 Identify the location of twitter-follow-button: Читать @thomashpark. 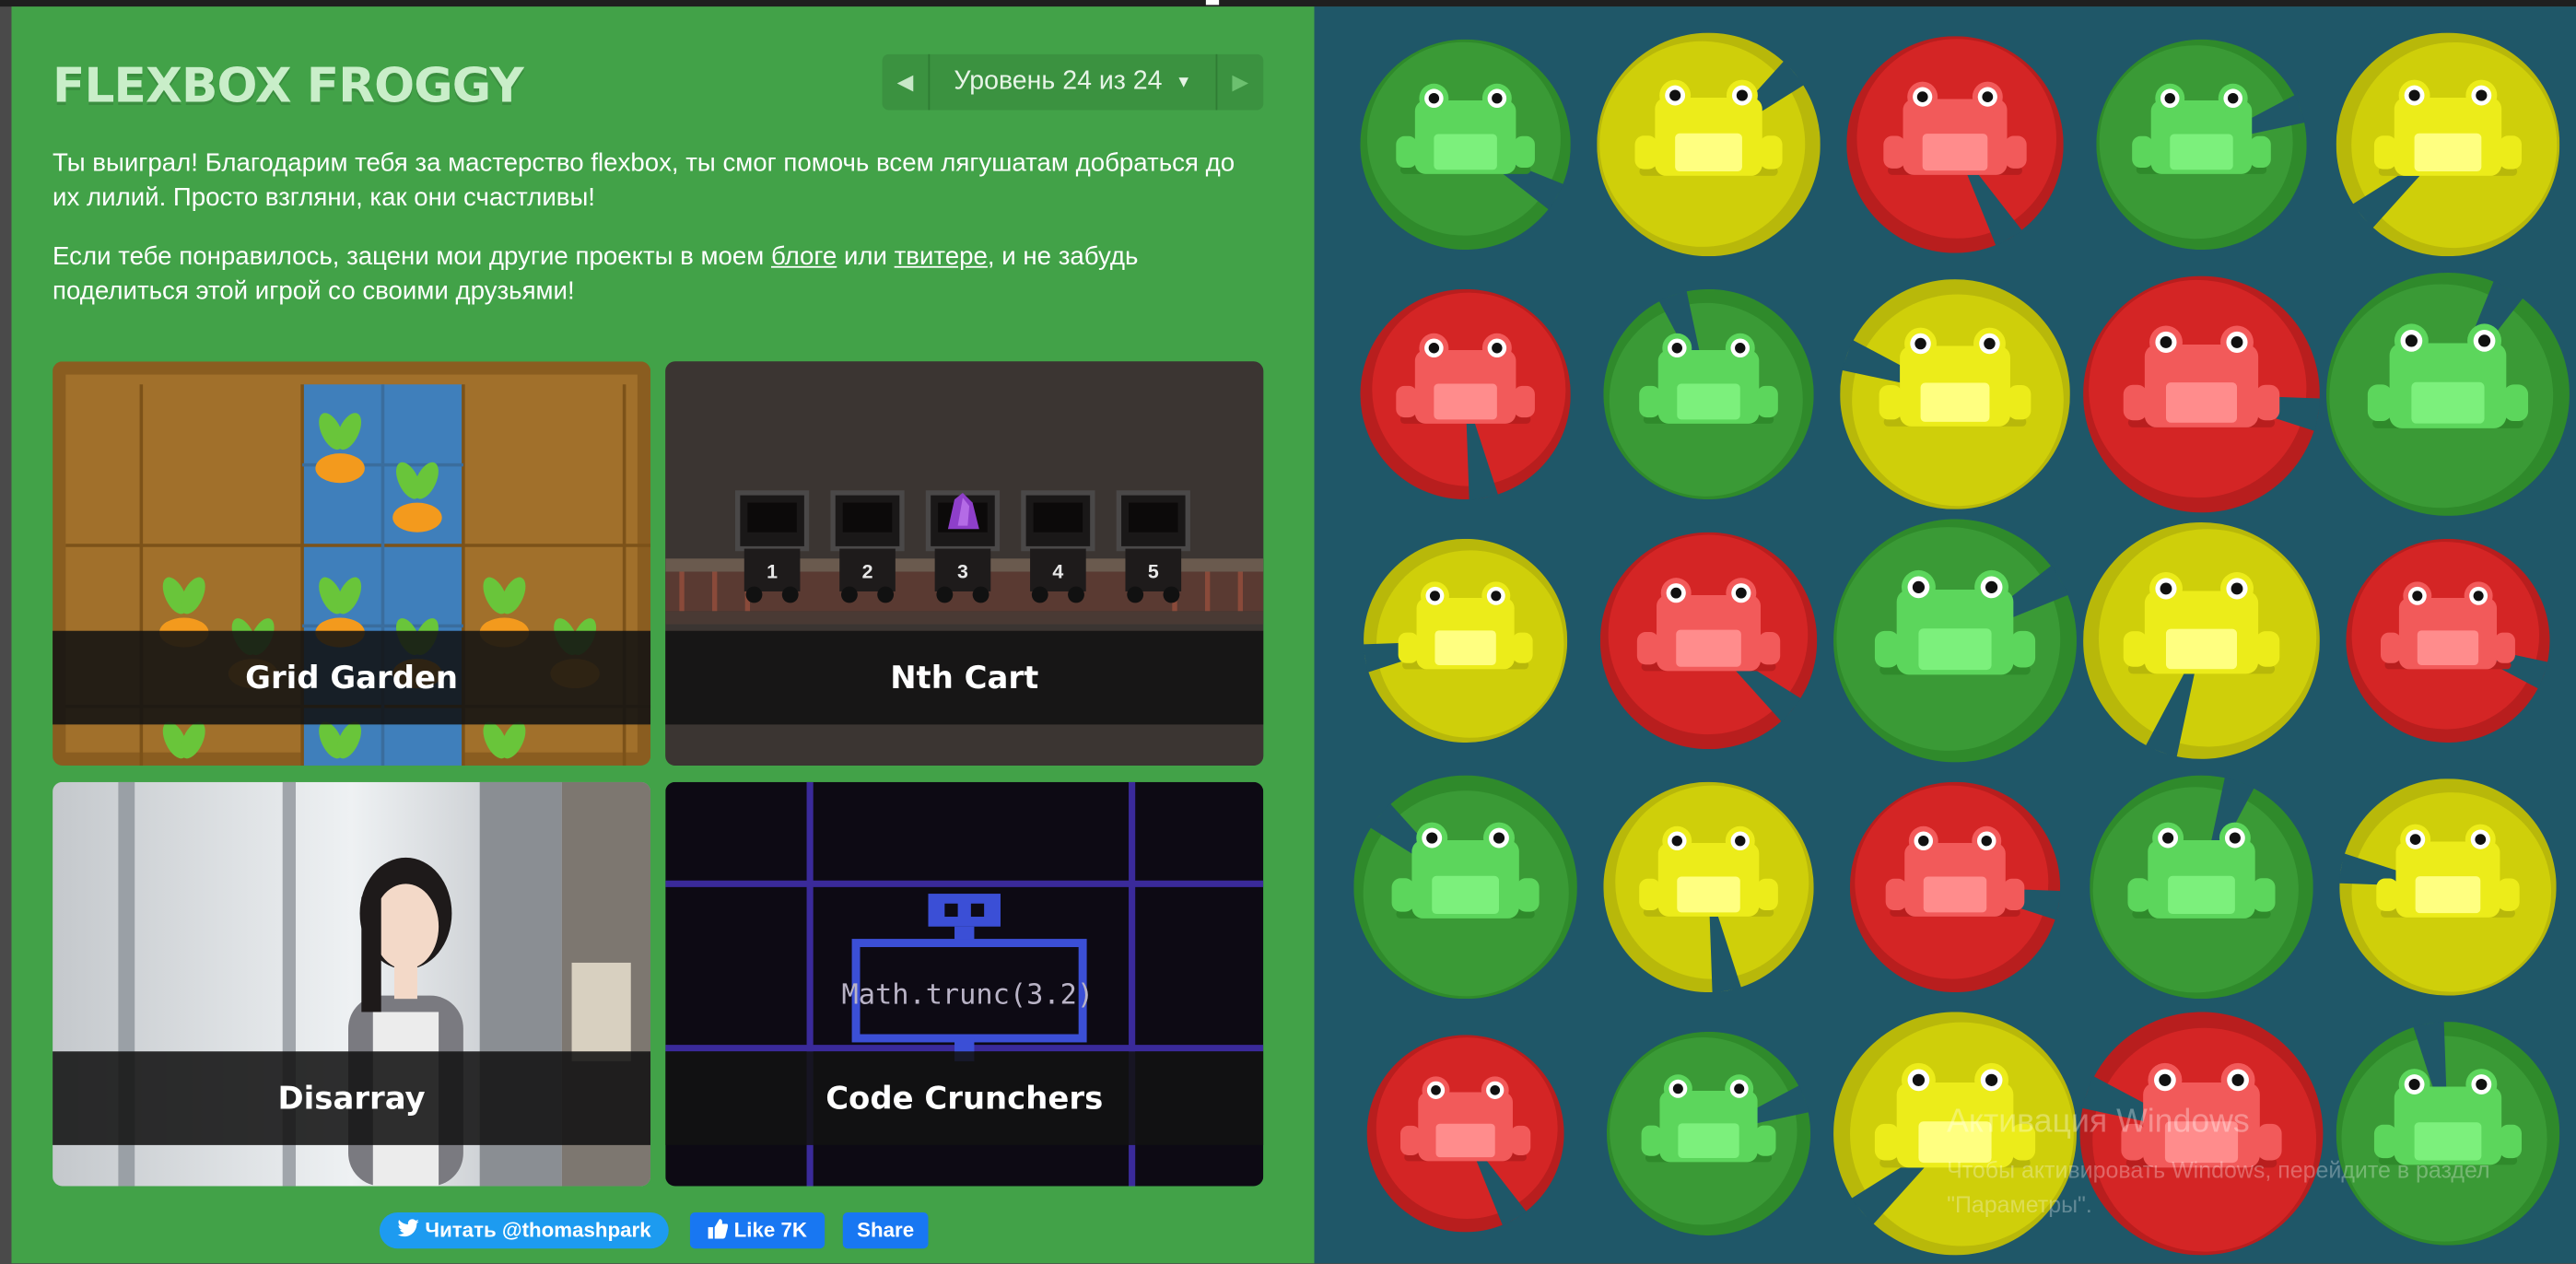
(524, 1230).